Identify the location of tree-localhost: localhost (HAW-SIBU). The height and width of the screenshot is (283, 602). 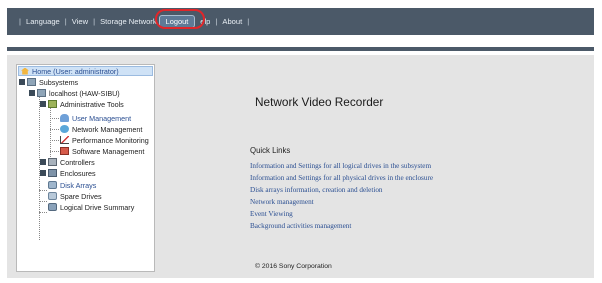
(74, 93).